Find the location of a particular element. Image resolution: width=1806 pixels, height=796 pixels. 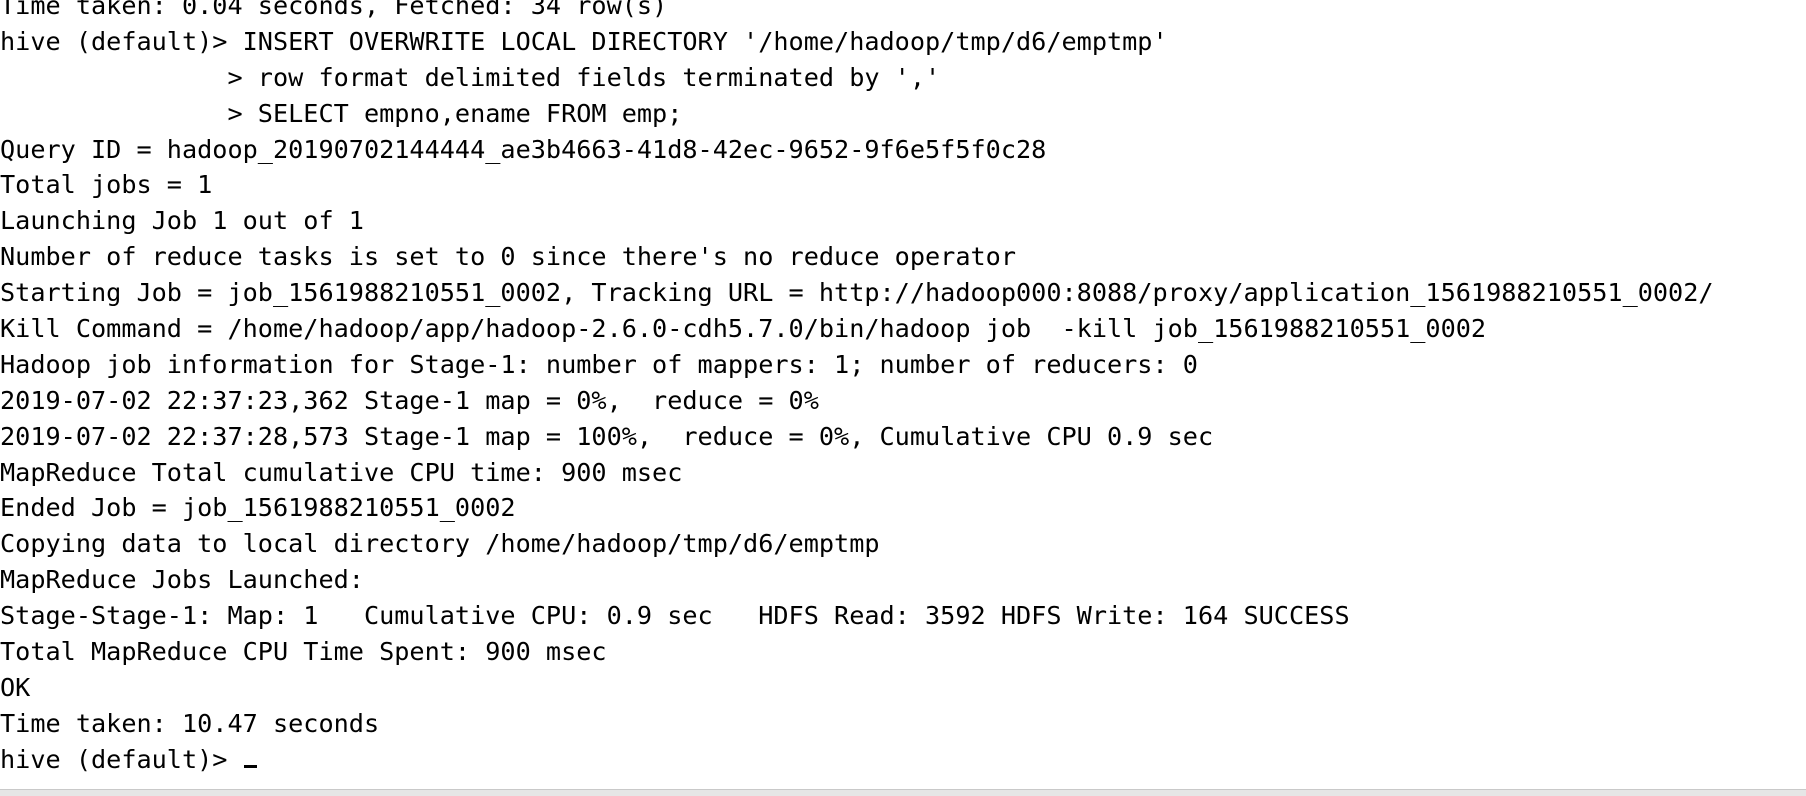

terminal-line: Ended Job = job_1561988210551_0002 is located at coordinates (258, 508).